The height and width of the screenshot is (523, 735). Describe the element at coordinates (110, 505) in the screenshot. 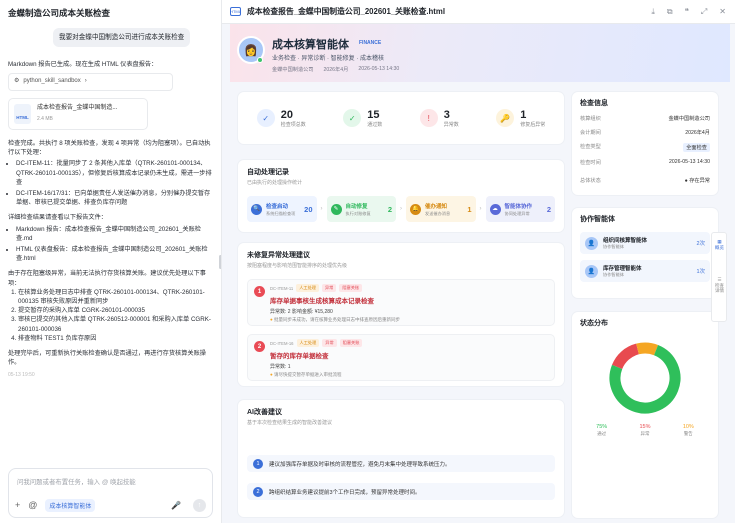

I see `input-toolbar: + @ 成本核算智能体 🎤 ↑` at that location.